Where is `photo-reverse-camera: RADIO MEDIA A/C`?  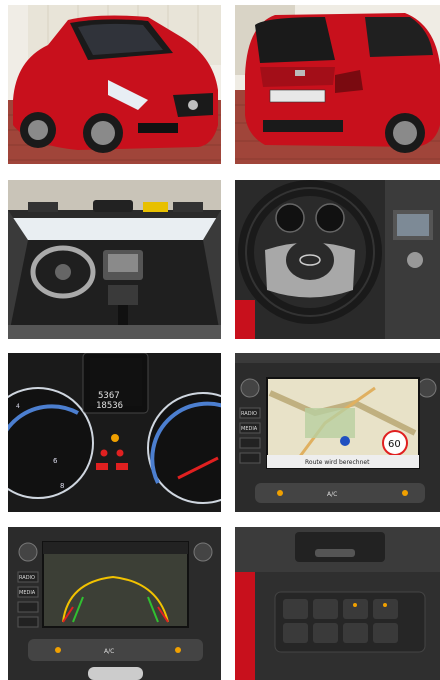
photo-reverse-camera: RADIO MEDIA A/C is located at coordinates (114, 603).